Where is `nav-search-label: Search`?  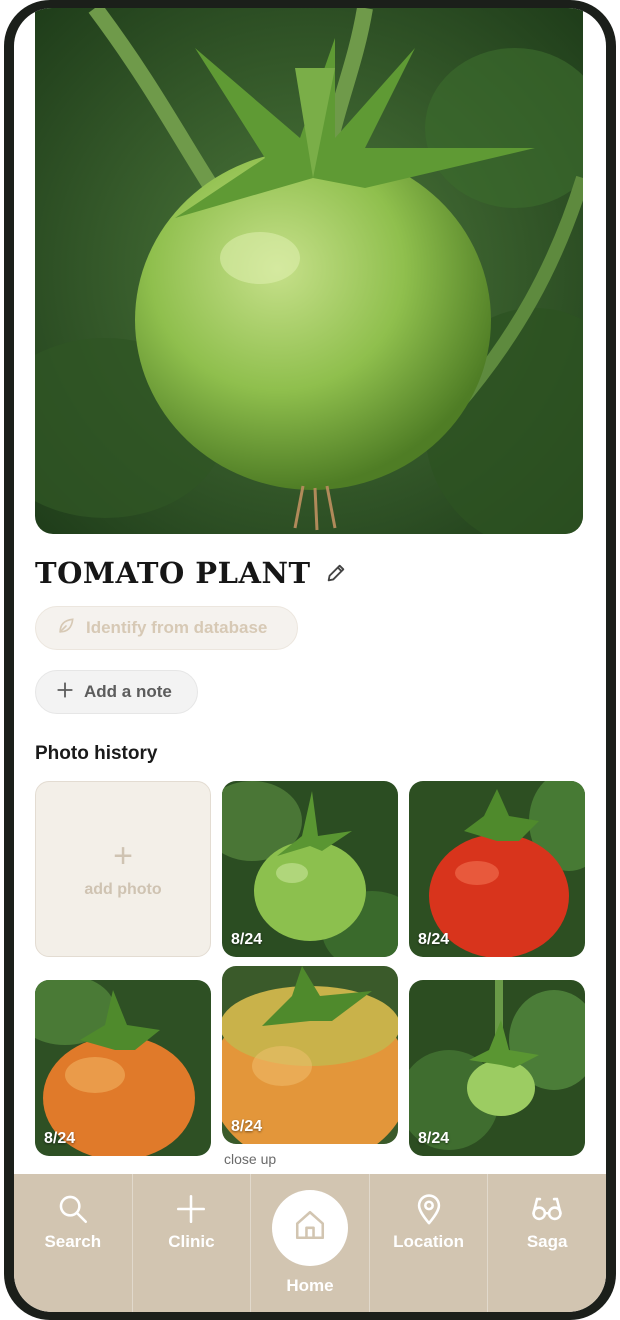 nav-search-label: Search is located at coordinates (73, 1241).